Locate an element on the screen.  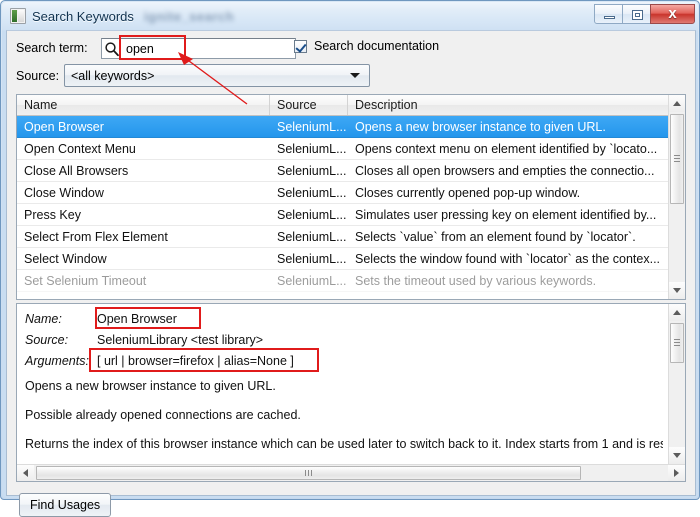
minimize-icon is located at coordinates (609, 17).